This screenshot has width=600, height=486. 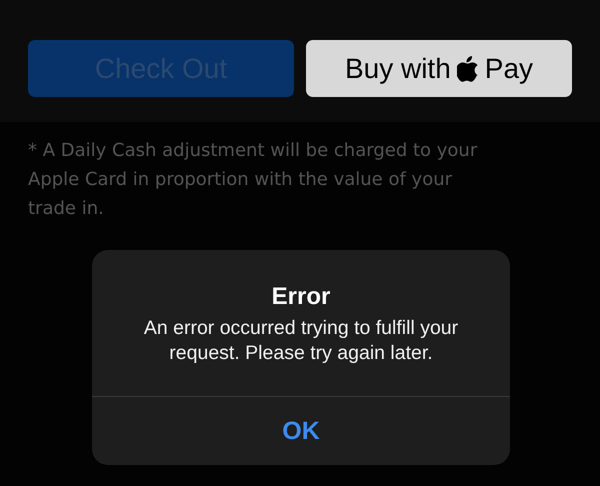 What do you see at coordinates (253, 180) in the screenshot?
I see `footnote-text: * A Daily Cash adjustment will be charged to your Apple Card in proportion with the value of your trade in.` at bounding box center [253, 180].